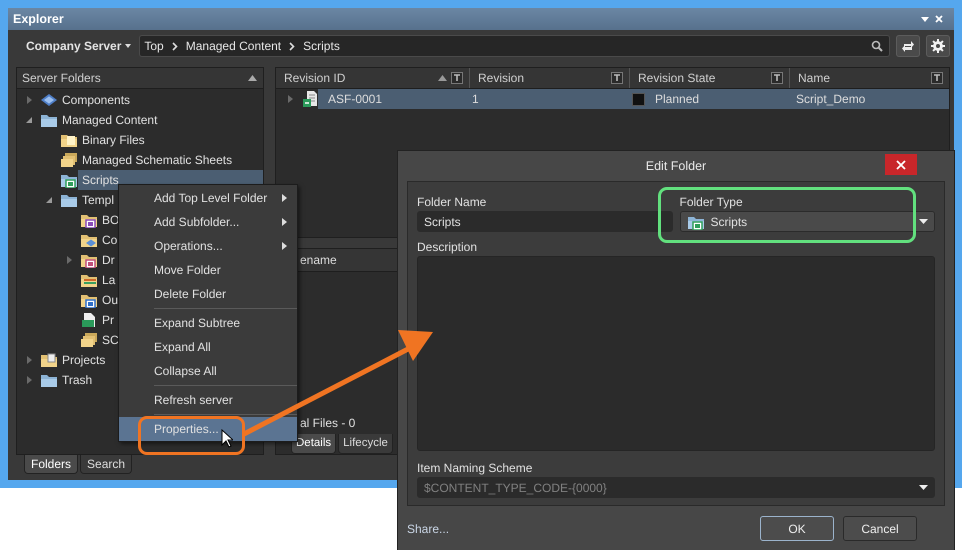  What do you see at coordinates (318, 260) in the screenshot?
I see `column-header: ename` at bounding box center [318, 260].